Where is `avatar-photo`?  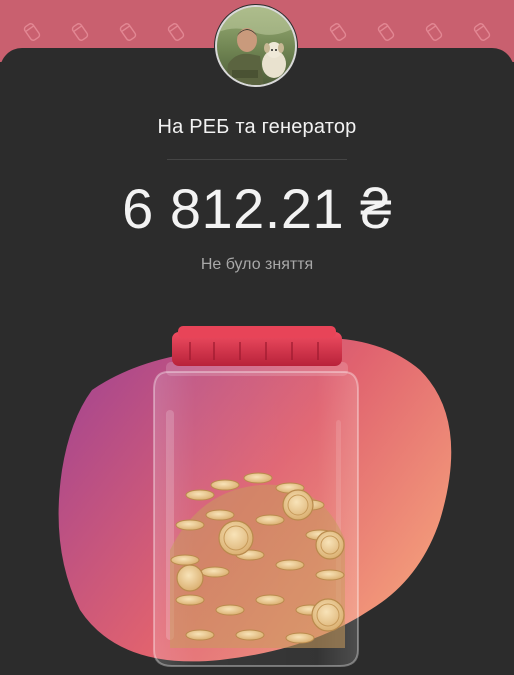
avatar-photo is located at coordinates (256, 46).